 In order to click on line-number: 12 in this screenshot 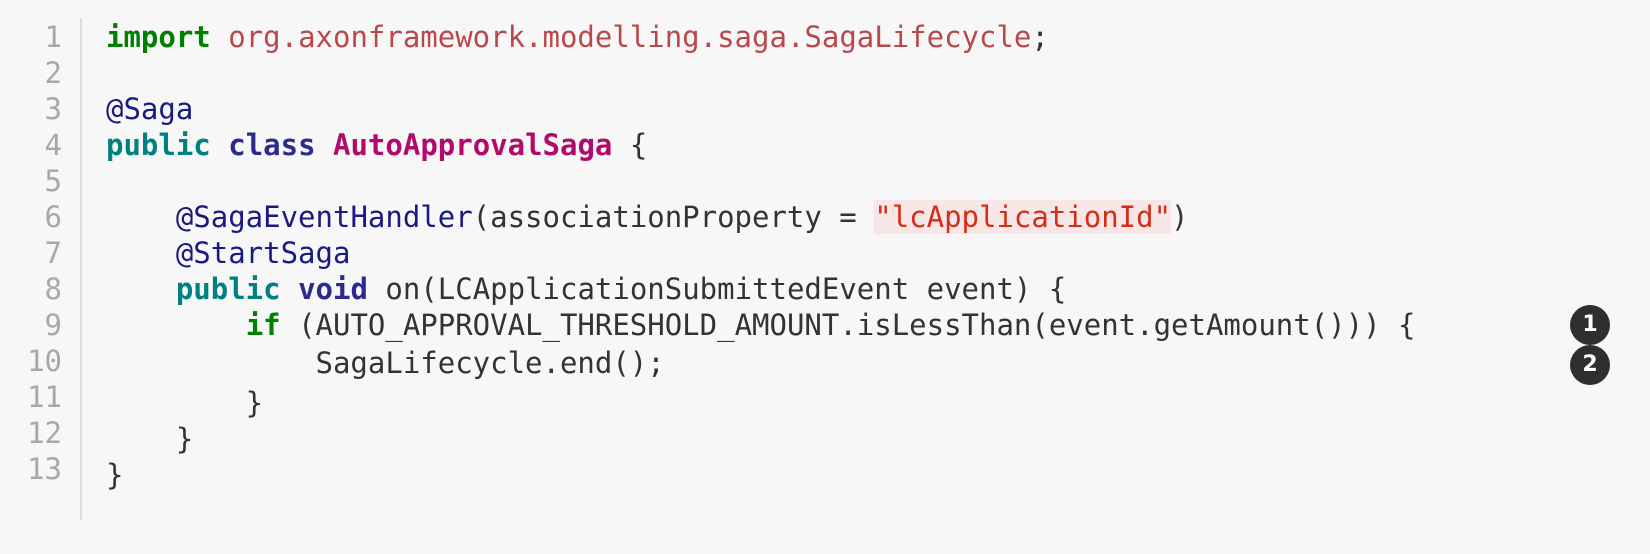, I will do `click(44, 433)`.